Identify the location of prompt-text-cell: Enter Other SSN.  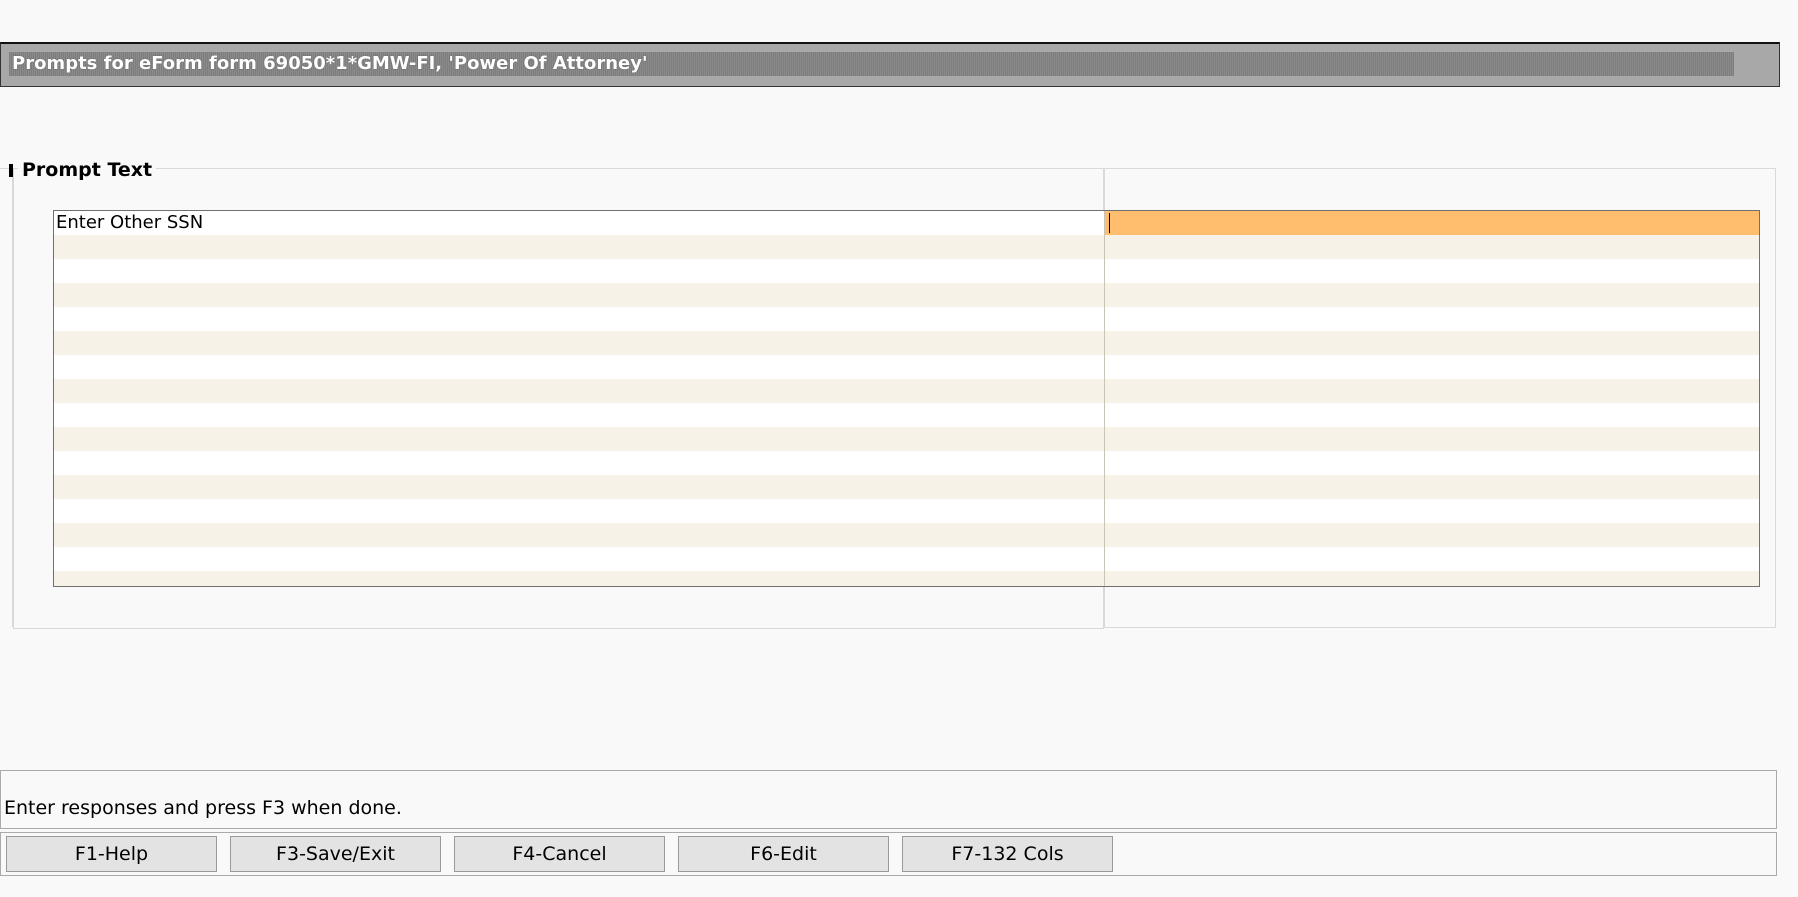
(130, 222).